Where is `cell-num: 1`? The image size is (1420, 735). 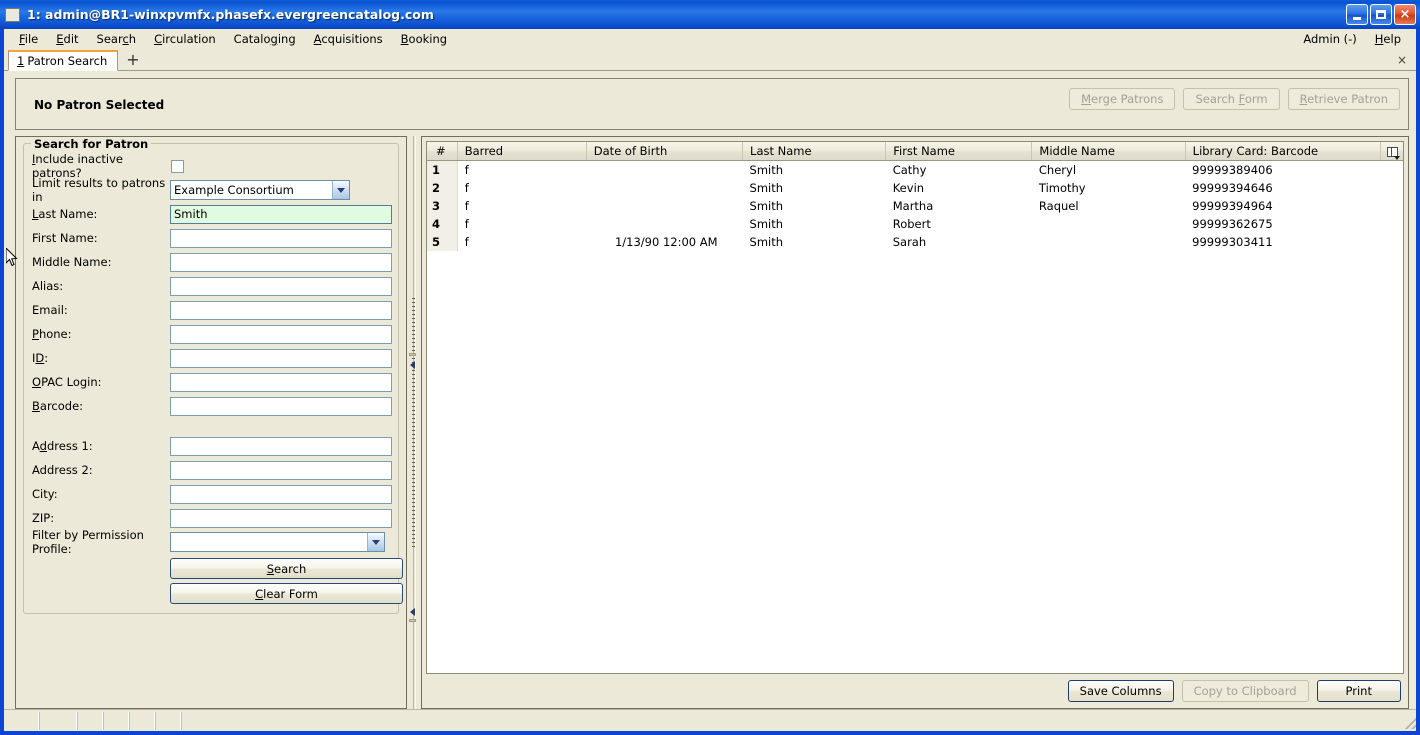
cell-num: 1 is located at coordinates (442, 169).